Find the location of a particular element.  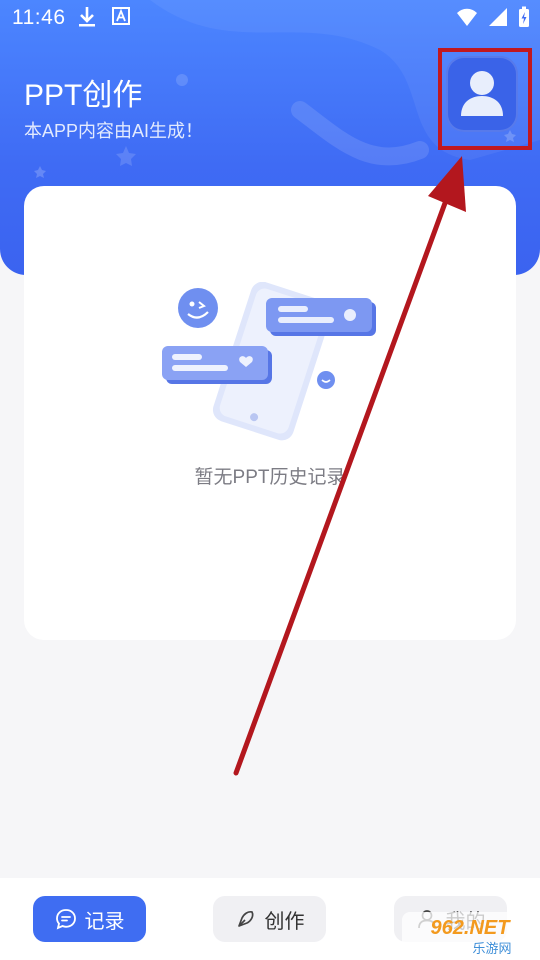

nav-tab-create-label: 创作 is located at coordinates (284, 921).